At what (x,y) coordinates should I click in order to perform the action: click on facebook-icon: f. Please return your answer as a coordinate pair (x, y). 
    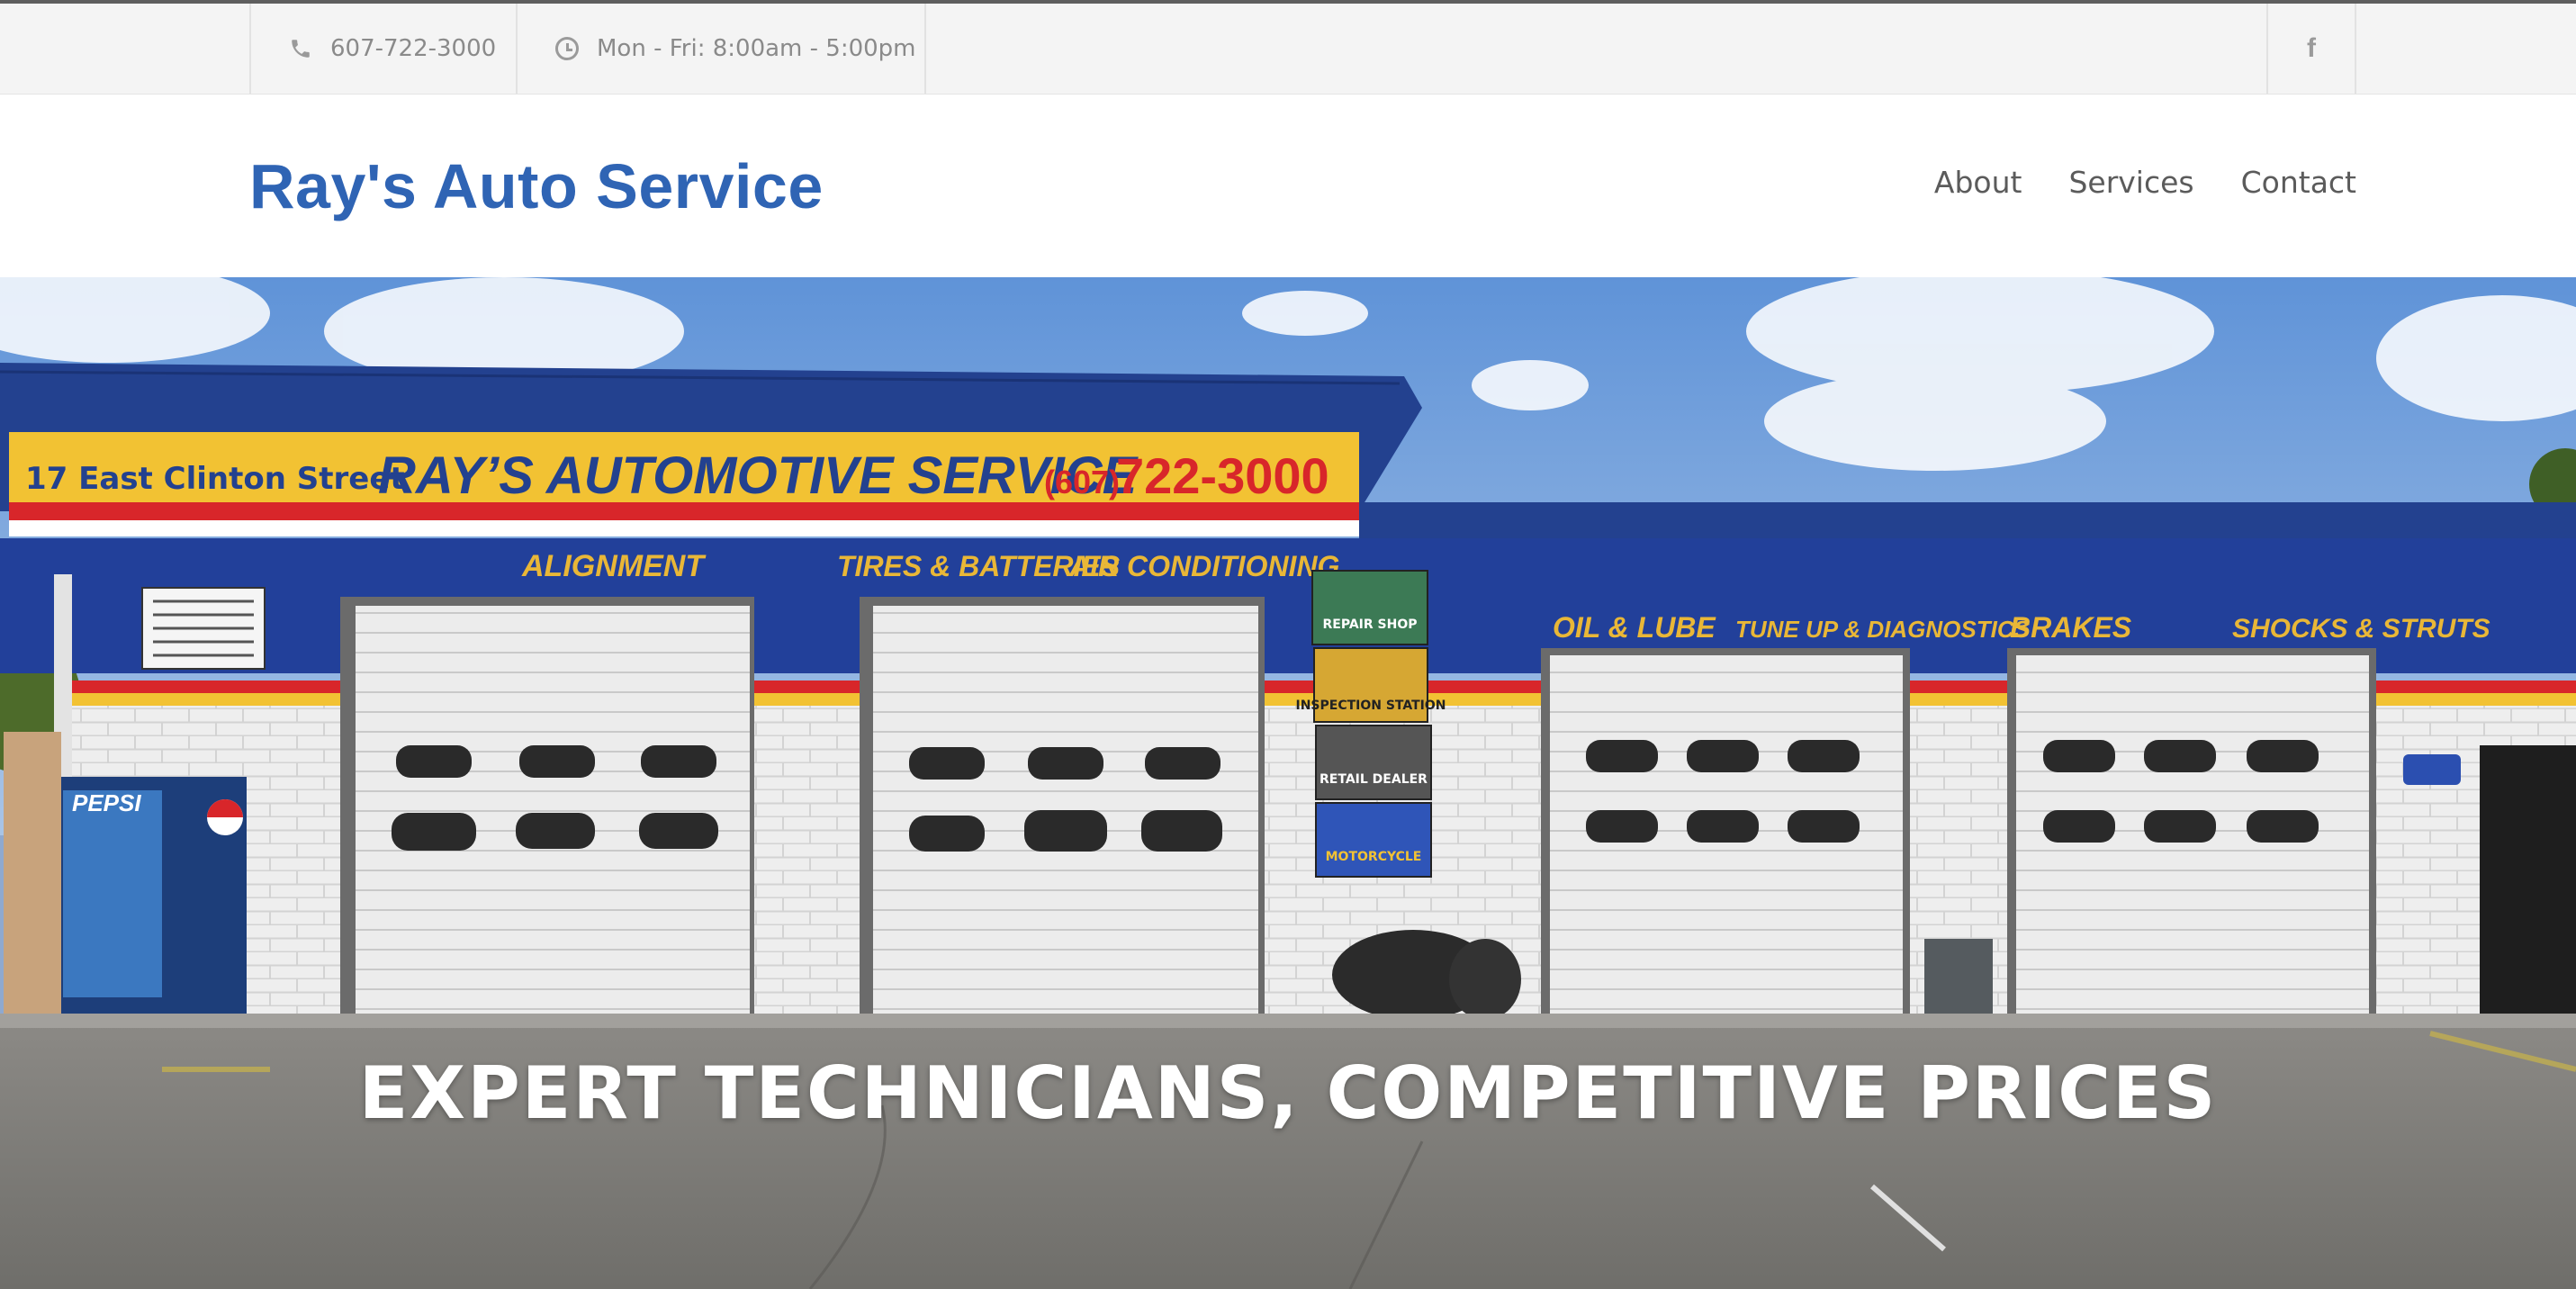
    Looking at the image, I should click on (2311, 48).